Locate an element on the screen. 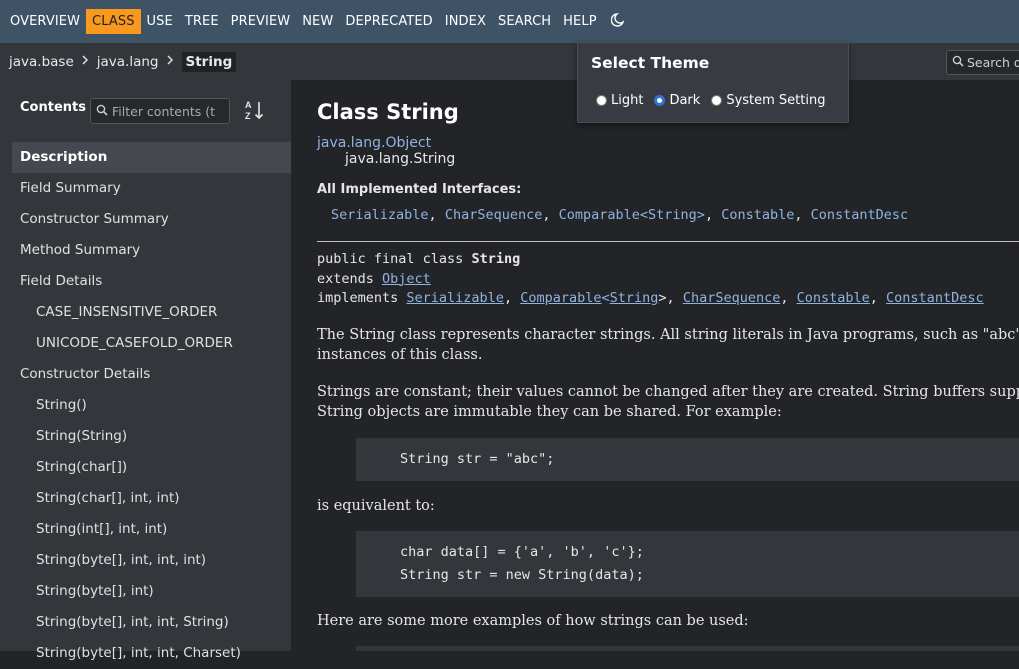 The width and height of the screenshot is (1019, 669). sig-interface-link: ConstantDesc is located at coordinates (935, 298).